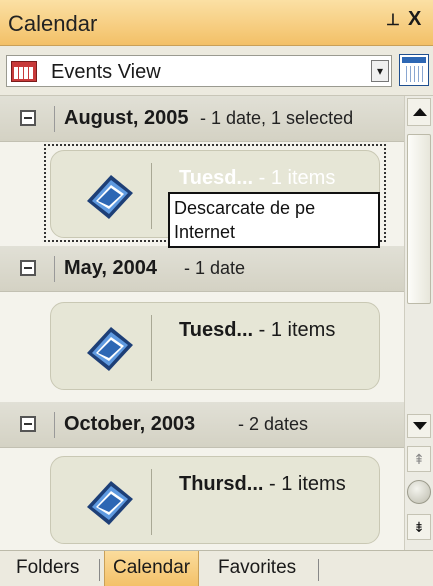 The width and height of the screenshot is (433, 586). Describe the element at coordinates (418, 323) in the screenshot. I see `vertical-scrollbar: ⇞ ⇟` at that location.